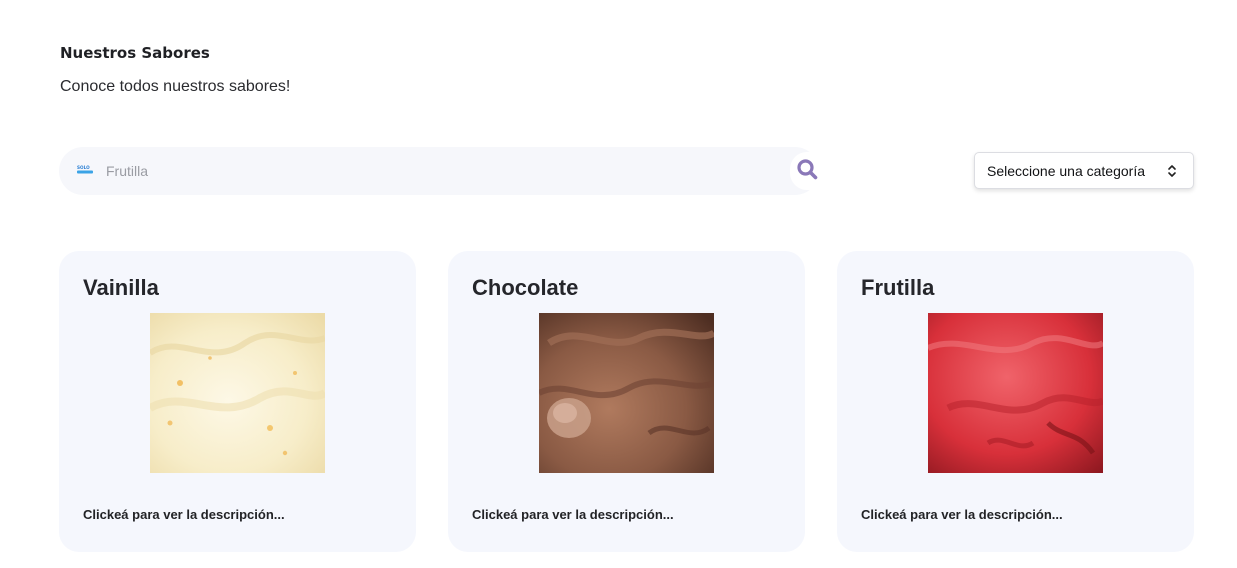 The height and width of the screenshot is (568, 1237). I want to click on chevron-updown-icon, so click(1172, 171).